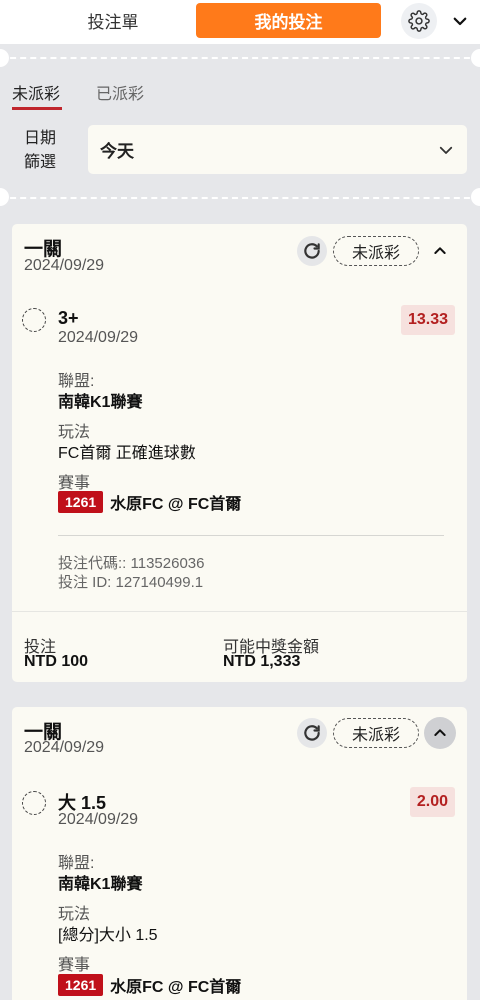 The height and width of the screenshot is (1000, 480). I want to click on date-filter-value: 今天, so click(117, 151).